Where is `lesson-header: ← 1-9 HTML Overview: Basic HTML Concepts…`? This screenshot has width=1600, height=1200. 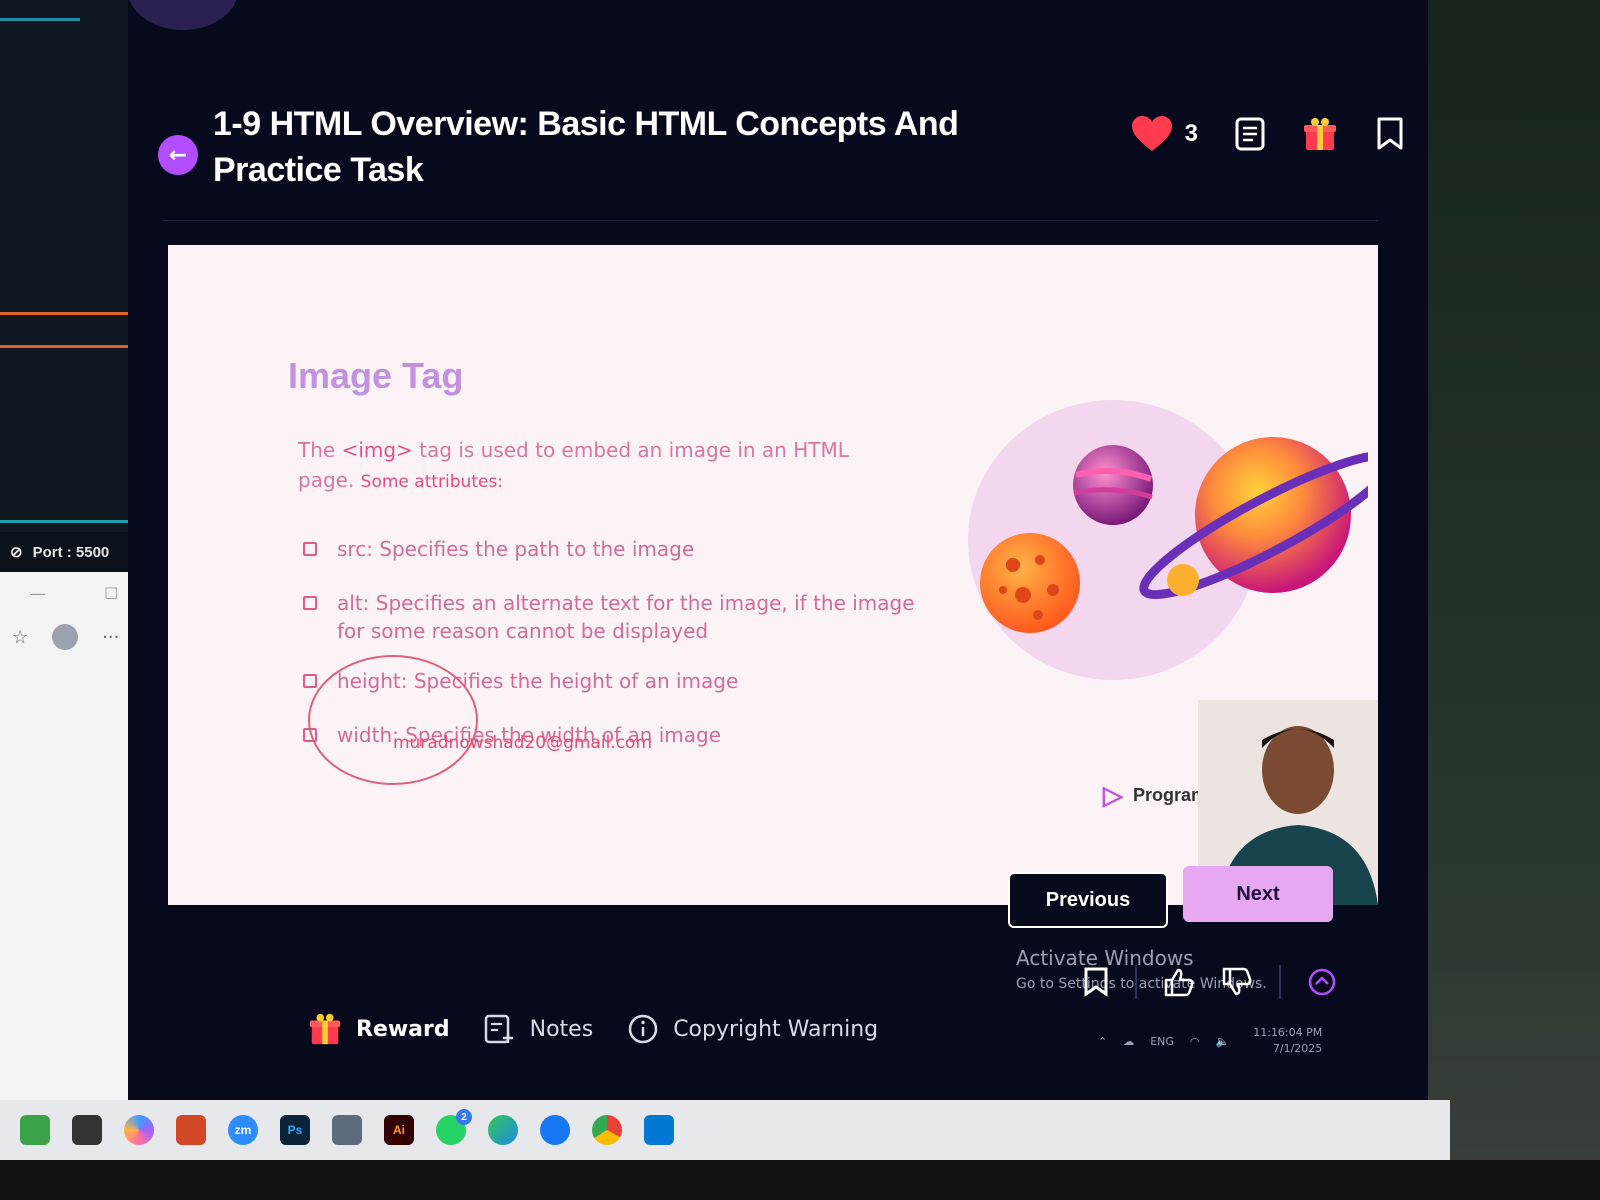
lesson-header: ← 1-9 HTML Overview: Basic HTML Concepts… is located at coordinates (783, 155).